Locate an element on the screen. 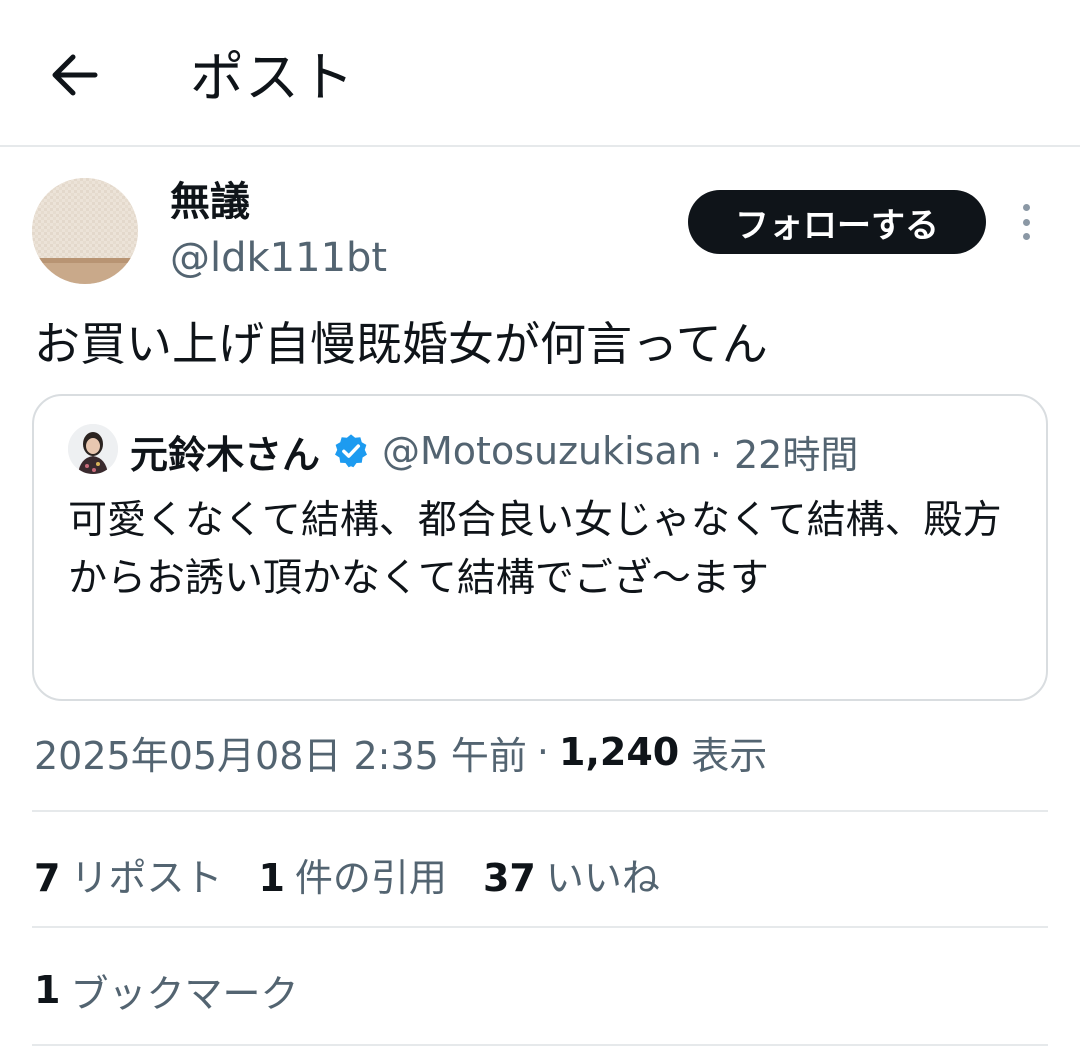 The height and width of the screenshot is (1060, 1080). back-button is located at coordinates (75, 75).